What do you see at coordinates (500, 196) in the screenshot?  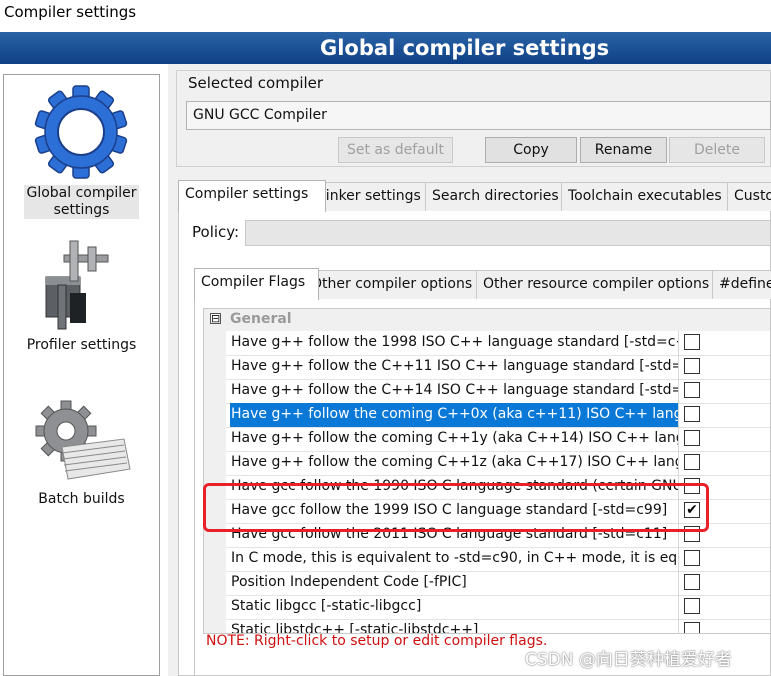 I see `tab-search-directories: Search directories` at bounding box center [500, 196].